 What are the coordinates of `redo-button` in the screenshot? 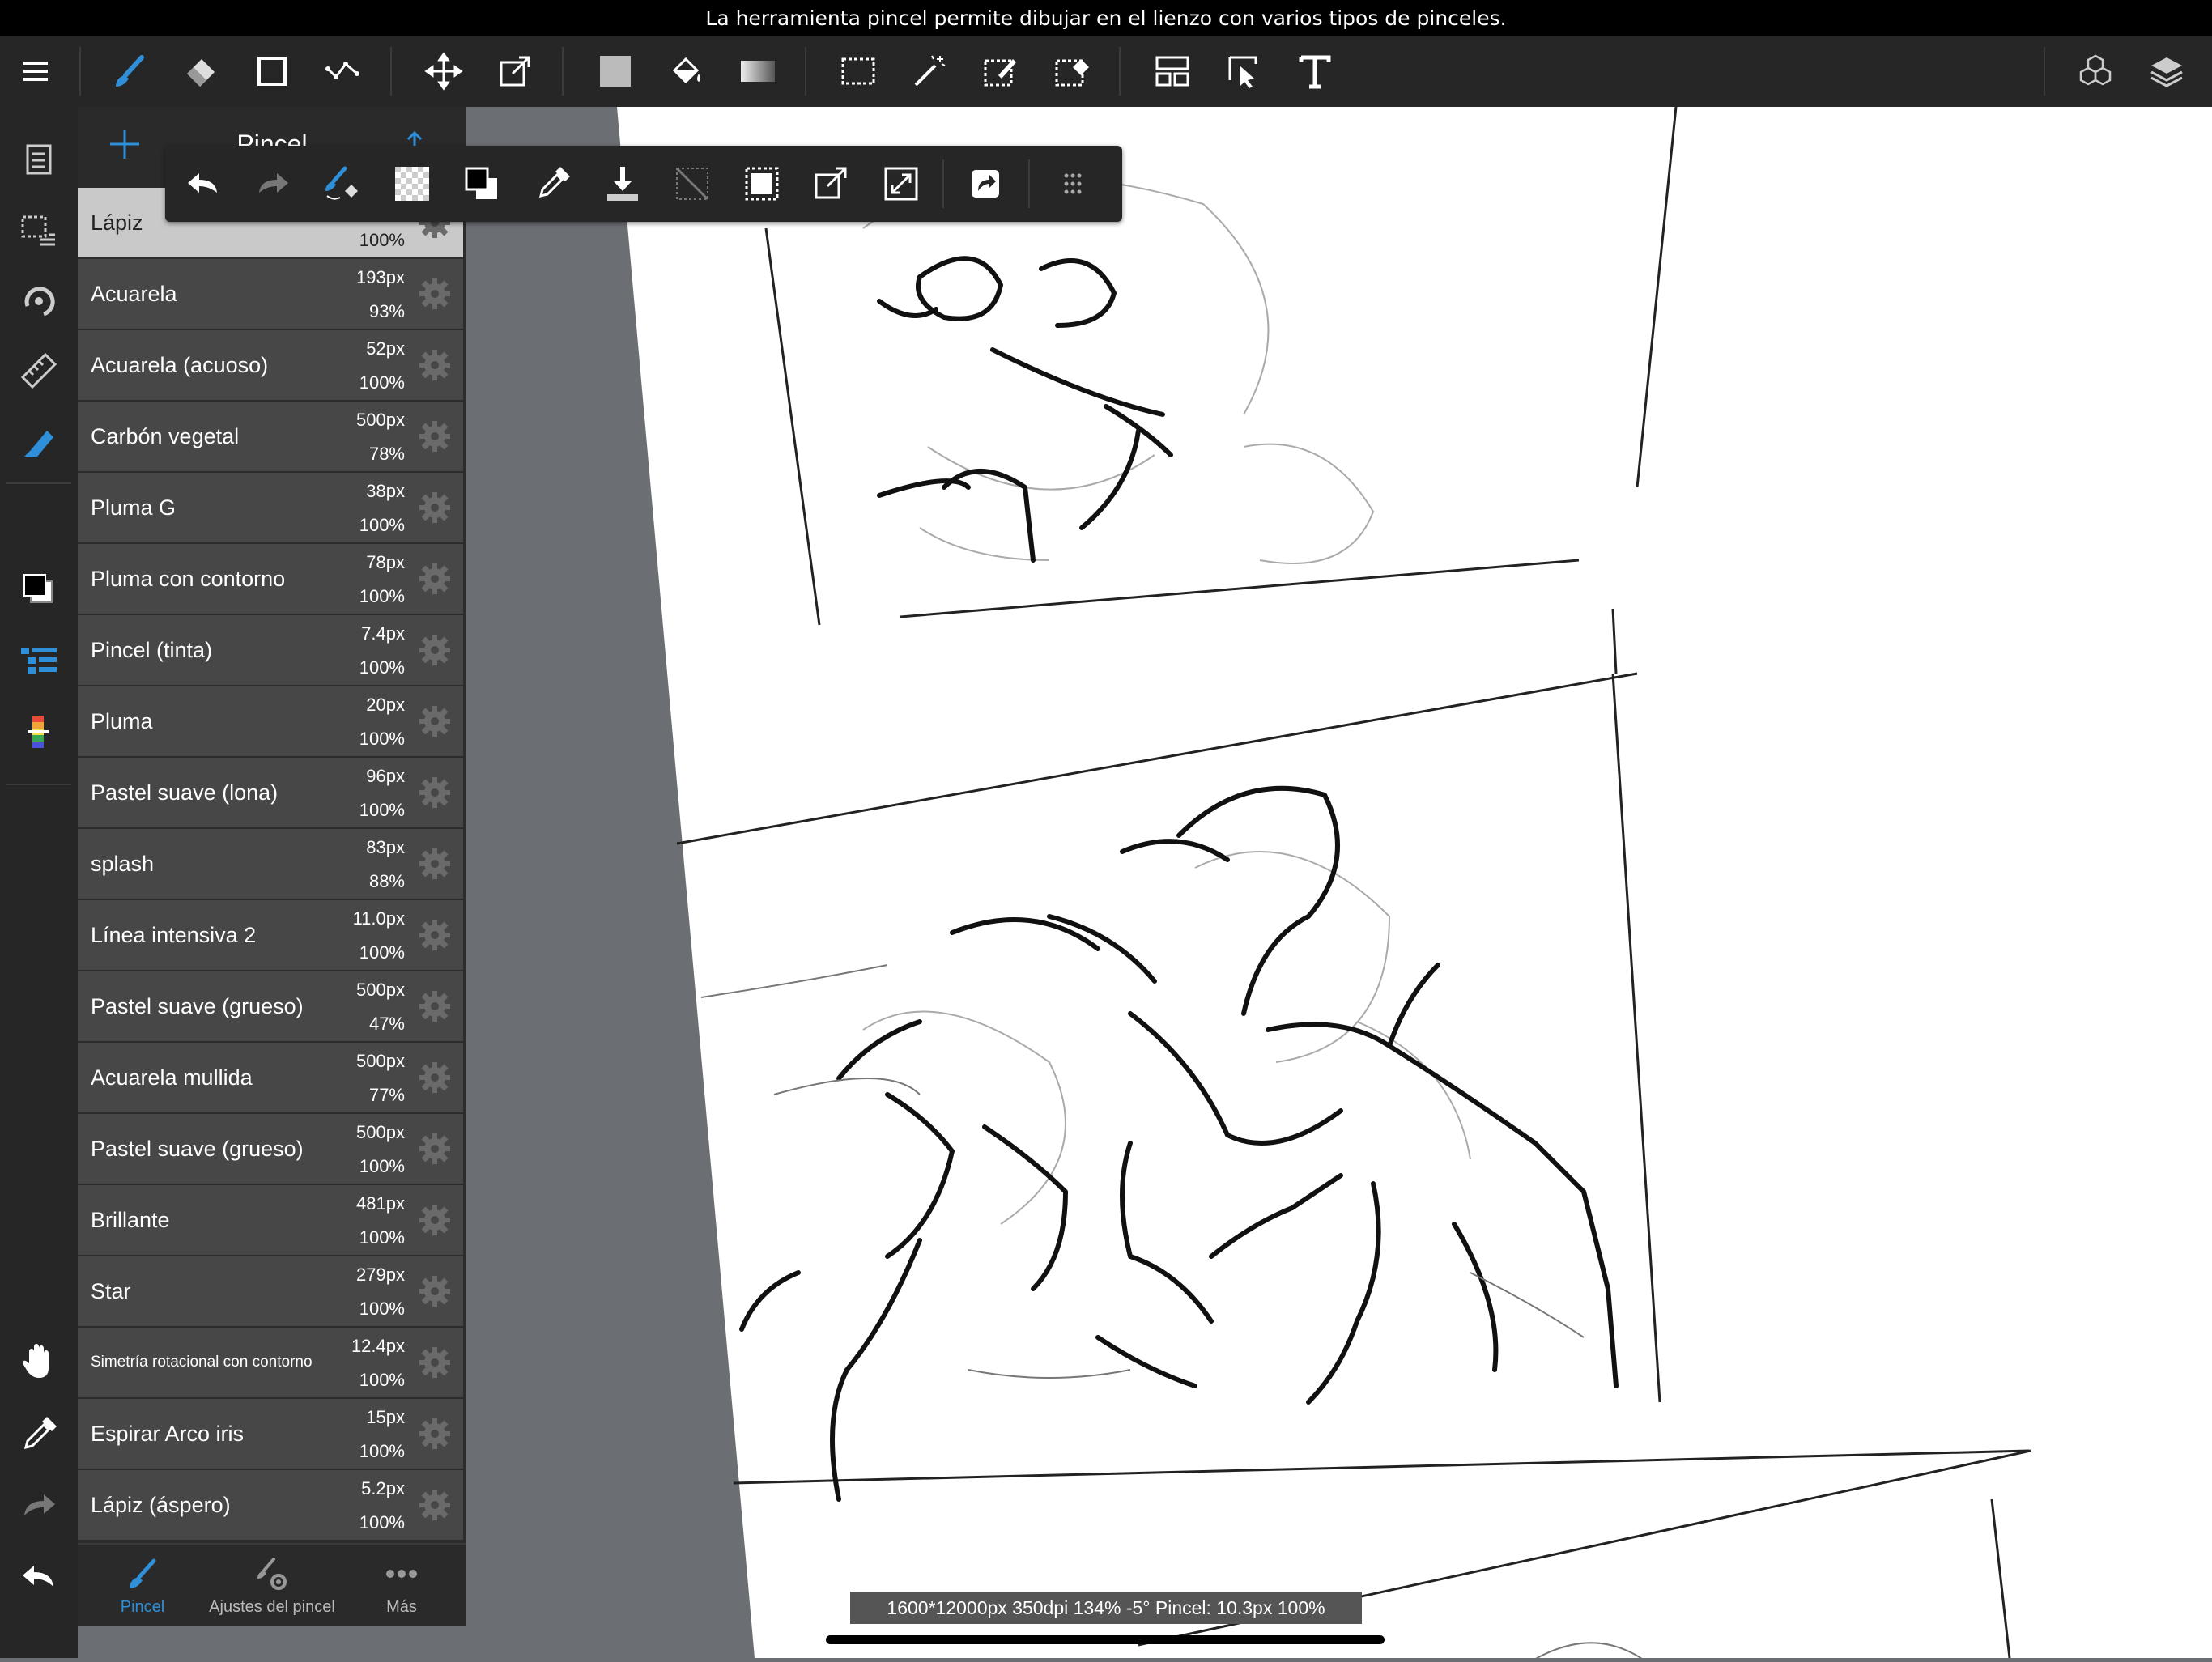 It's located at (39, 1506).